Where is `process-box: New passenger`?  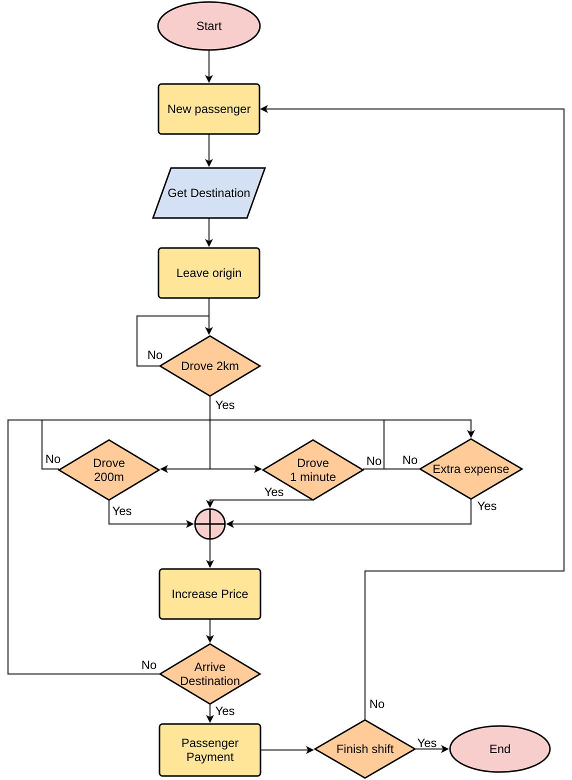
process-box: New passenger is located at coordinates (209, 109).